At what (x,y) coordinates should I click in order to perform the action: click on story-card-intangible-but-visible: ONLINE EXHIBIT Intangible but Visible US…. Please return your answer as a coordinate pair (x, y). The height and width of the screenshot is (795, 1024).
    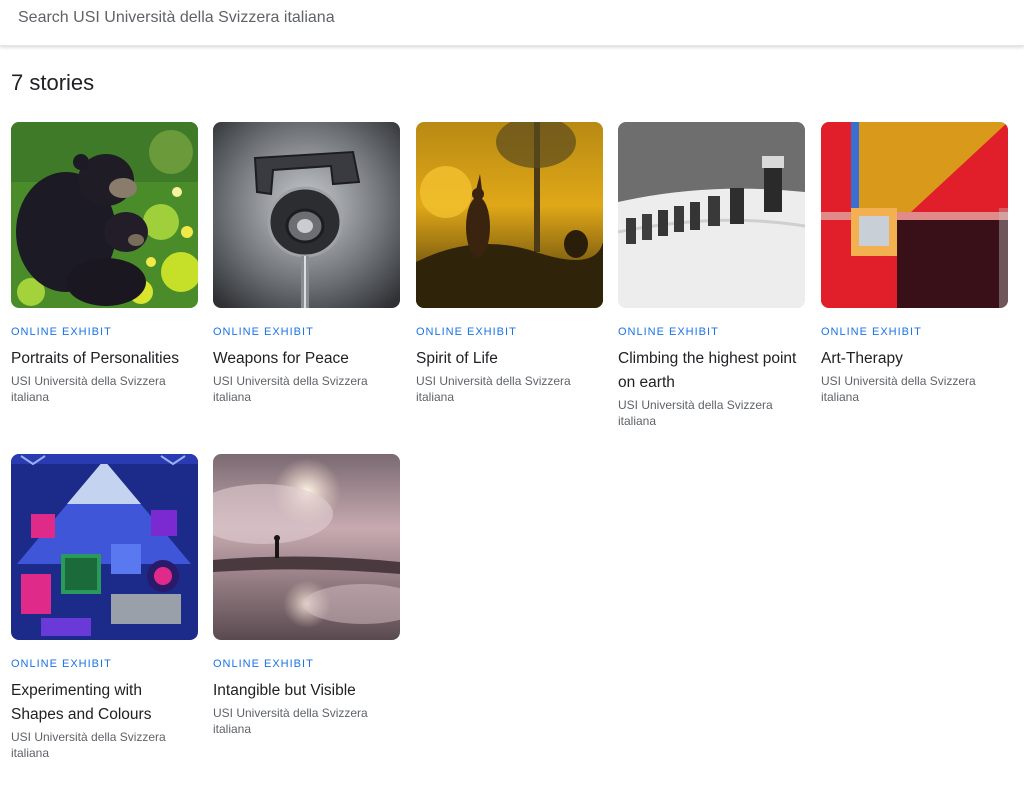
    Looking at the image, I should click on (306, 595).